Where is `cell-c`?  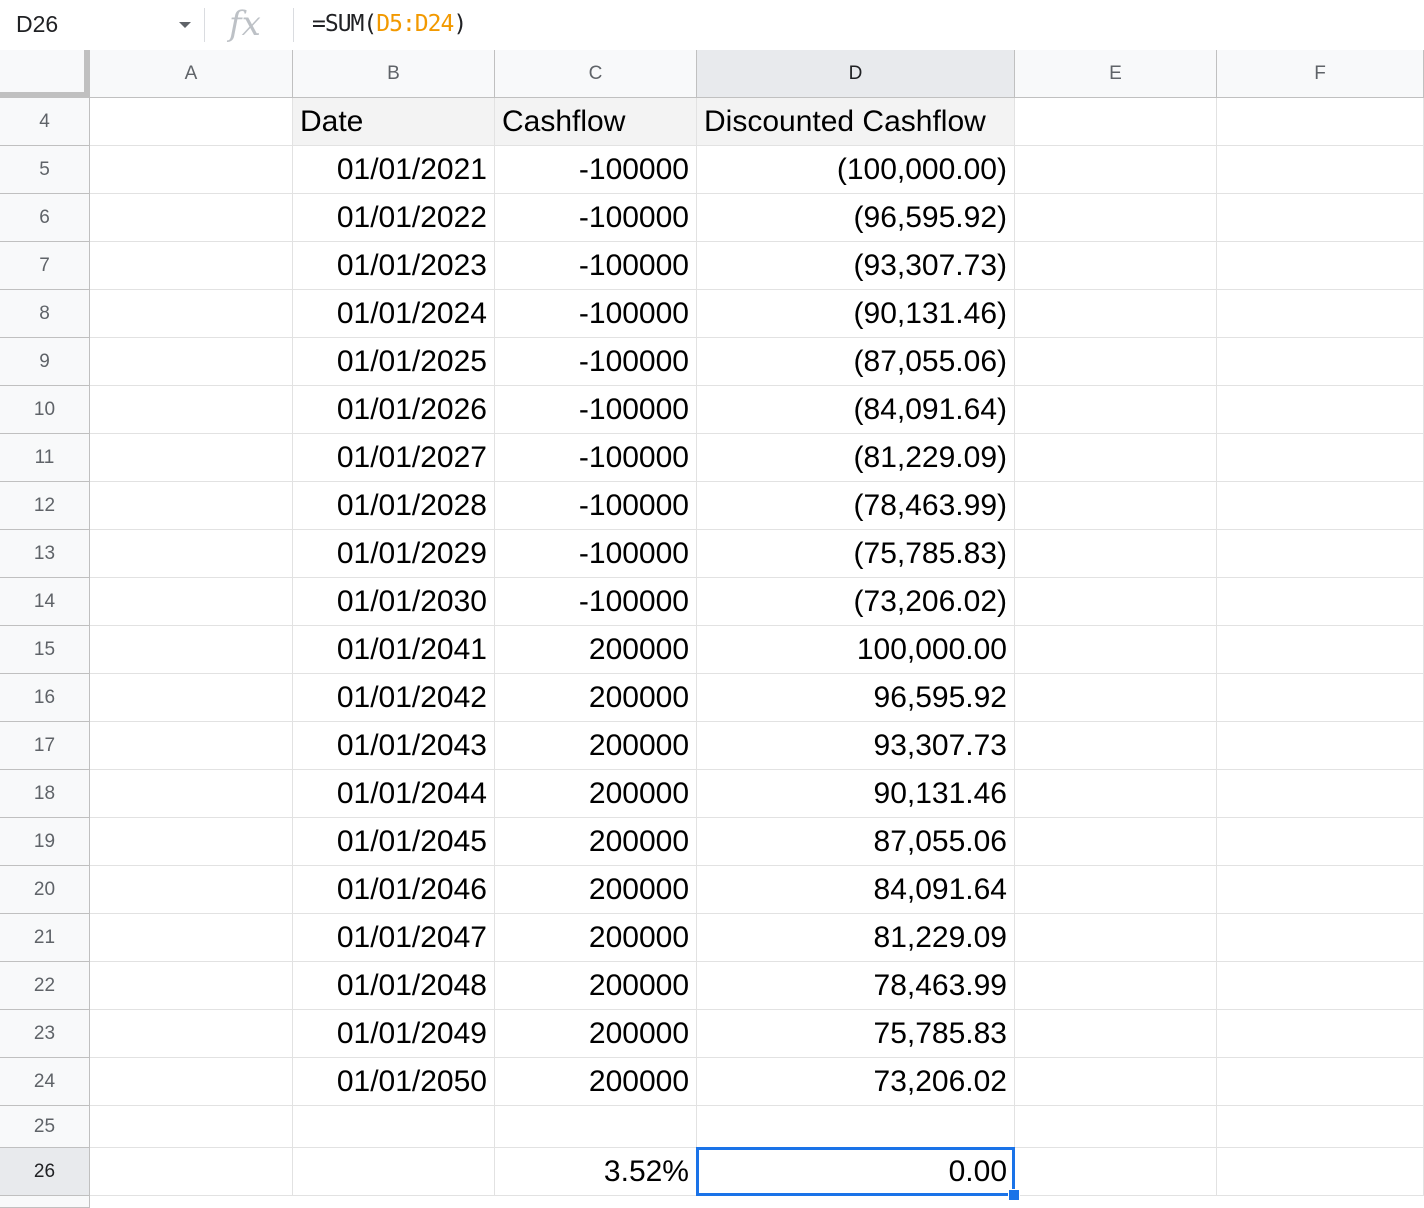
cell-c is located at coordinates (596, 1127).